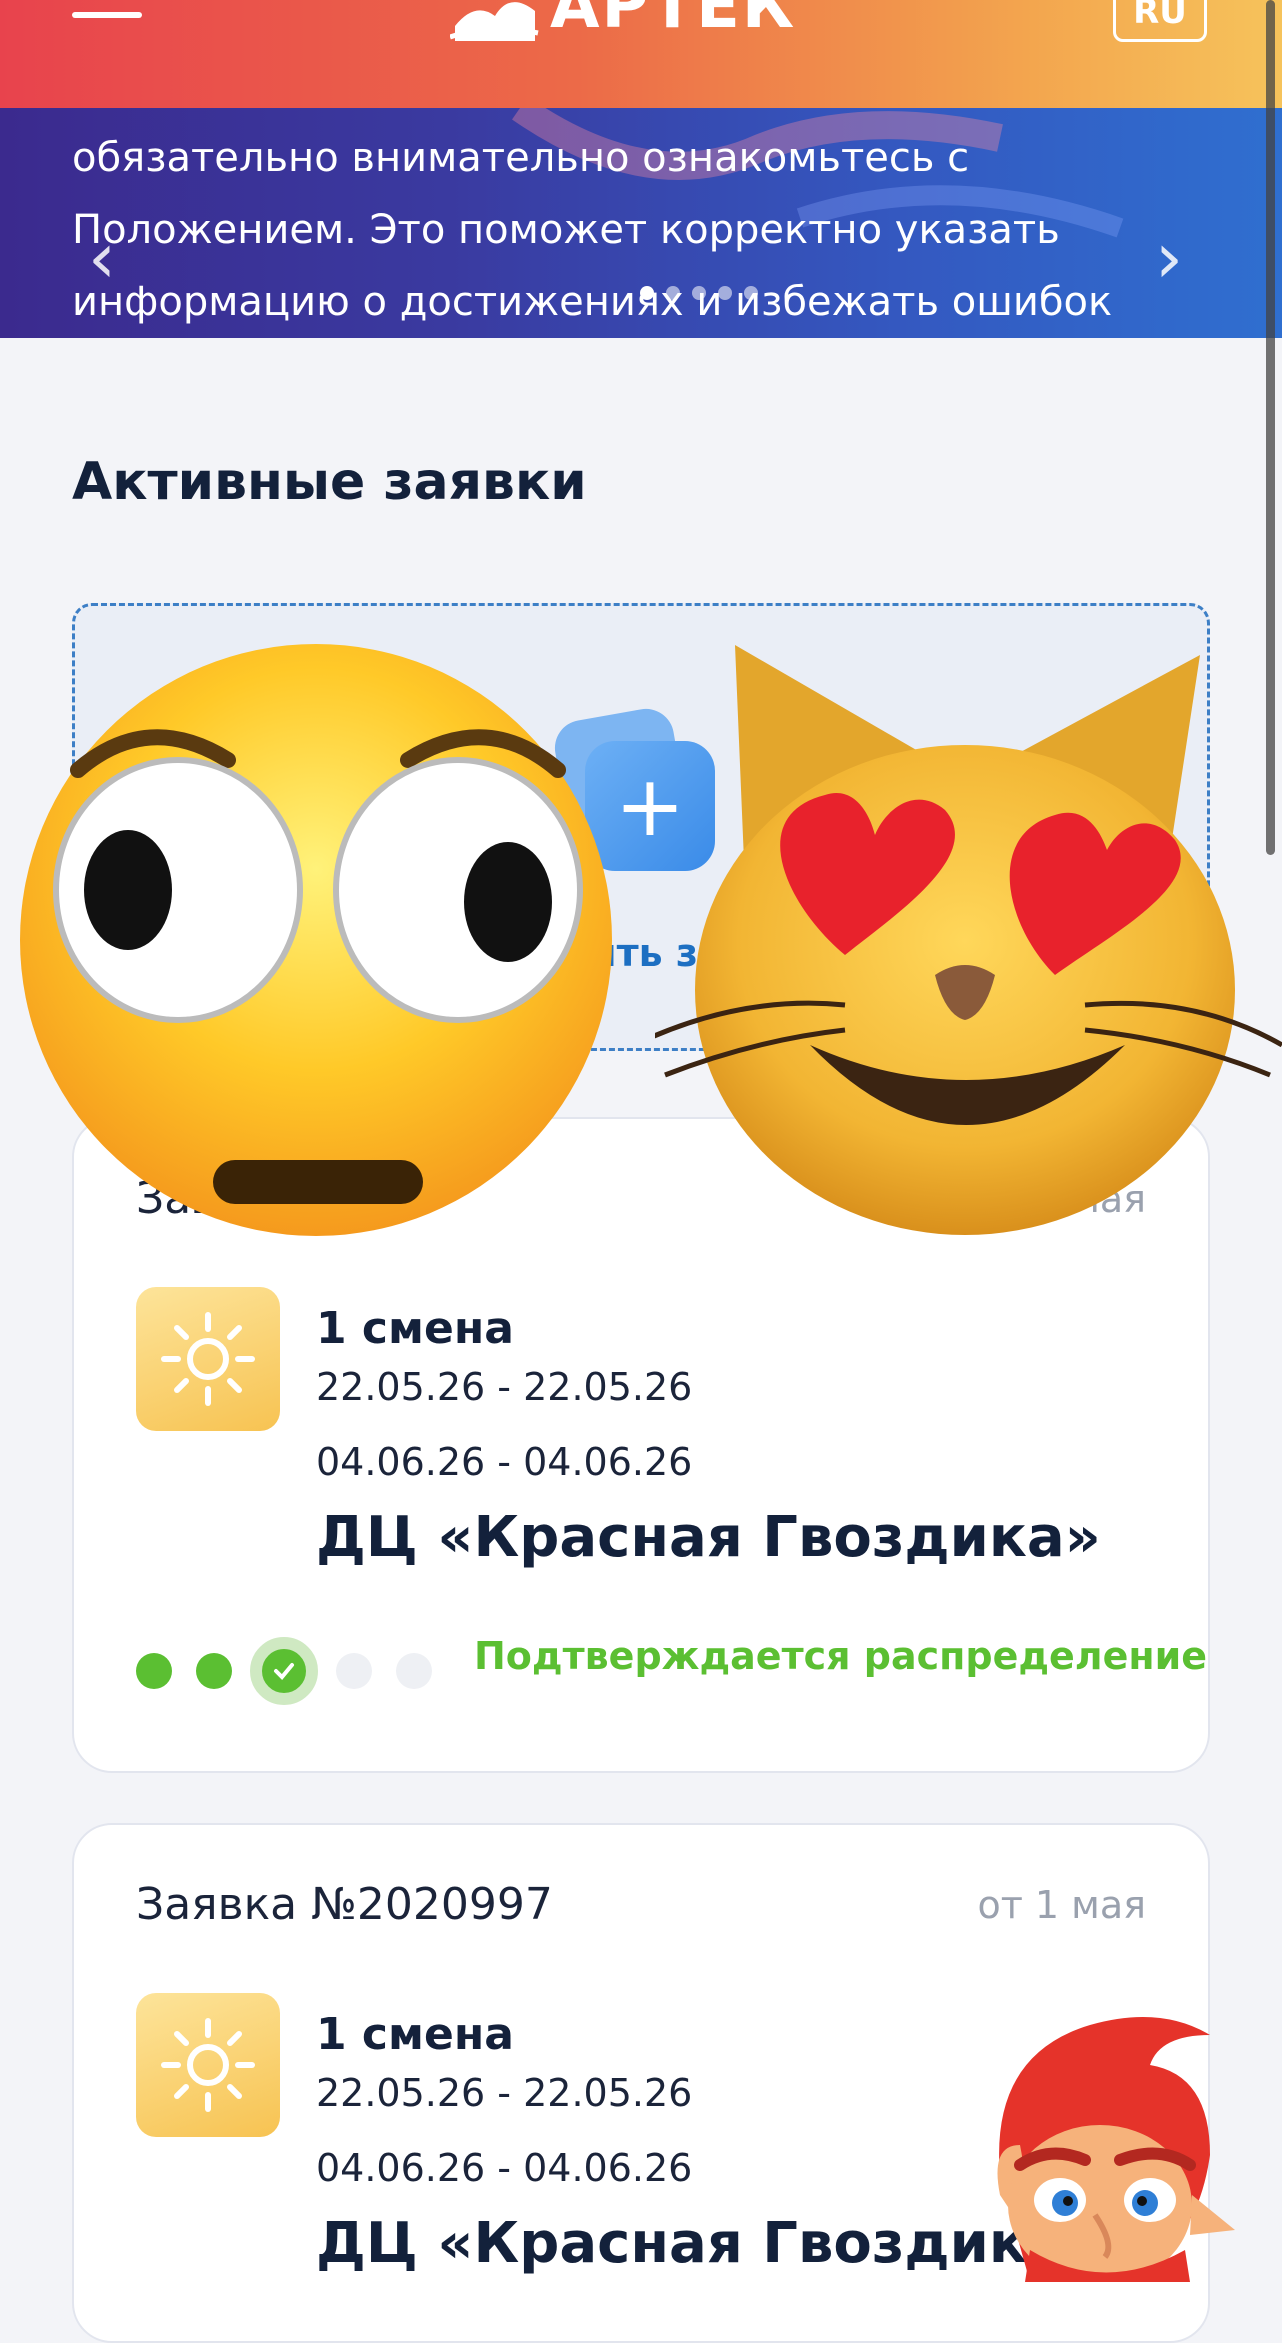  I want to click on wave-logo-icon, so click(494, 21).